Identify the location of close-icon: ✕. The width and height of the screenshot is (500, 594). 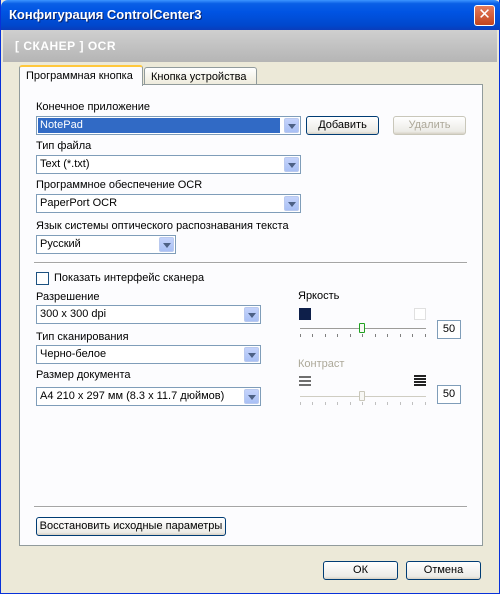
(484, 14).